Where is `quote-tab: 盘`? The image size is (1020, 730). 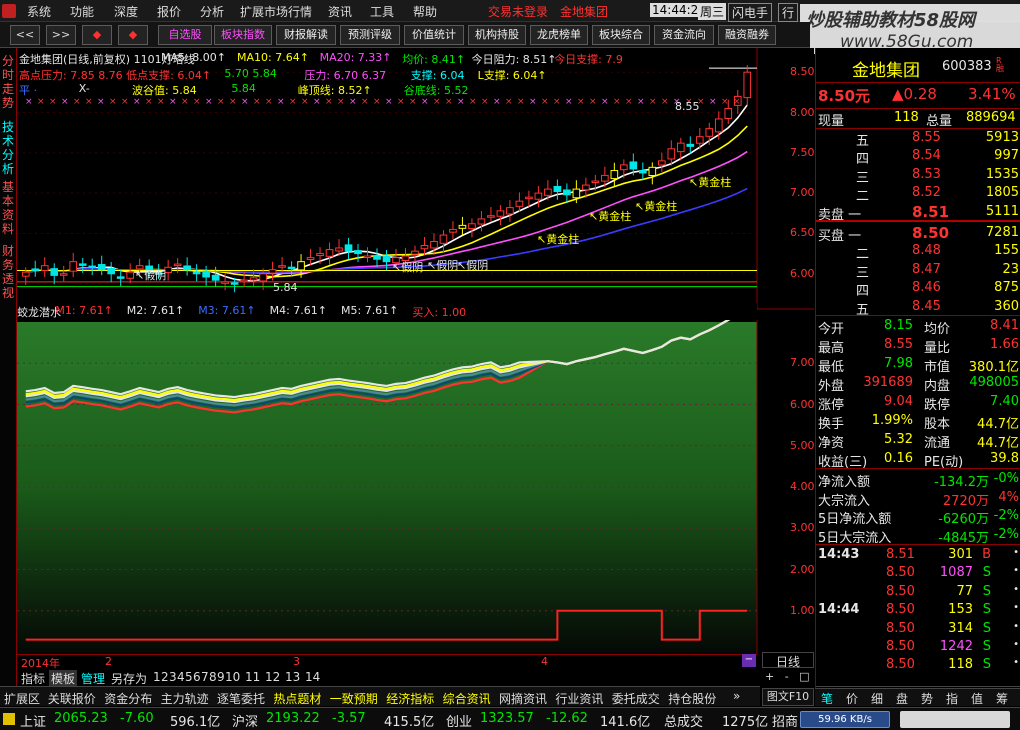 quote-tab: 盘 is located at coordinates (902, 698).